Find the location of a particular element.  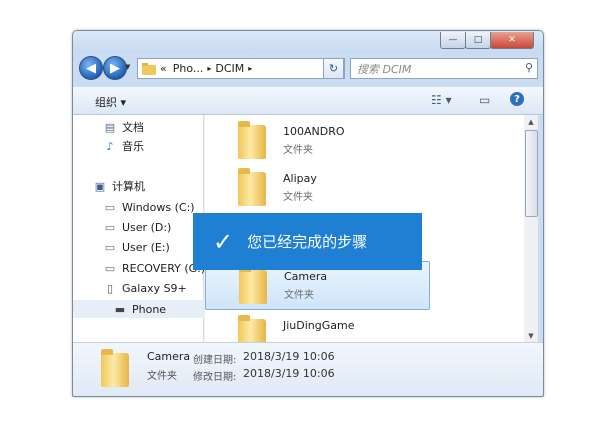

banner-text: 您已经完成的步骤 is located at coordinates (307, 242).